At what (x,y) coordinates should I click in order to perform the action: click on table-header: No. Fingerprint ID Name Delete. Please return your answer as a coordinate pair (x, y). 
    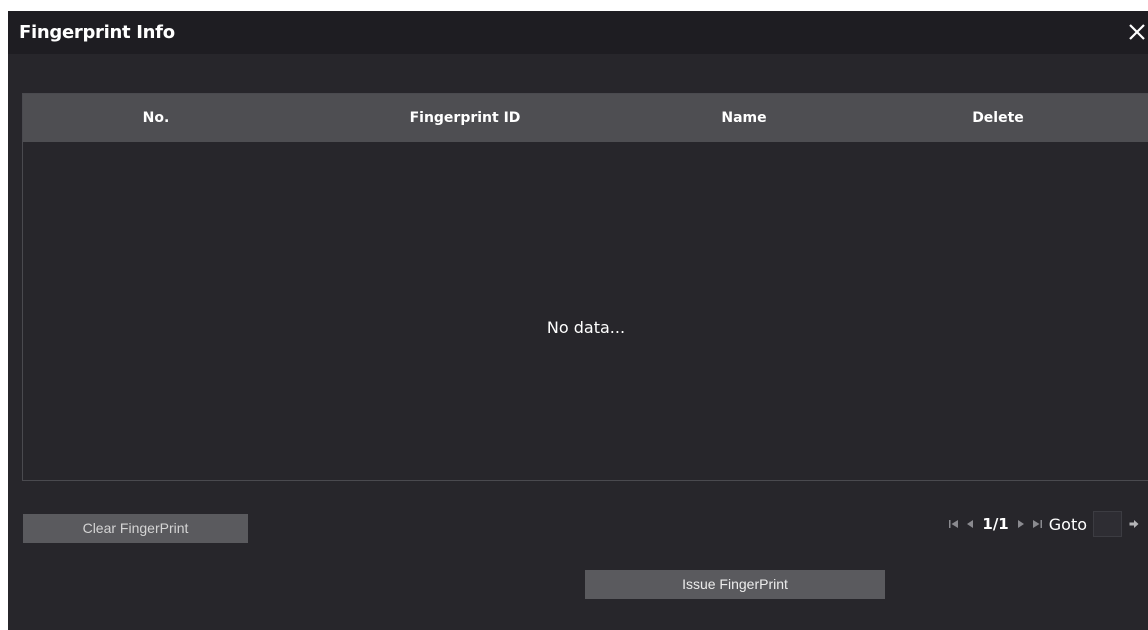
    Looking at the image, I should click on (585, 118).